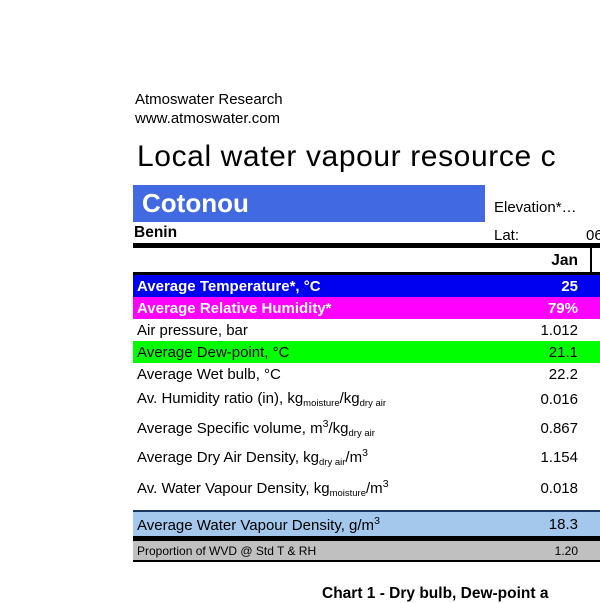  What do you see at coordinates (209, 374) in the screenshot?
I see `row-label: Average Wet bulb, °C` at bounding box center [209, 374].